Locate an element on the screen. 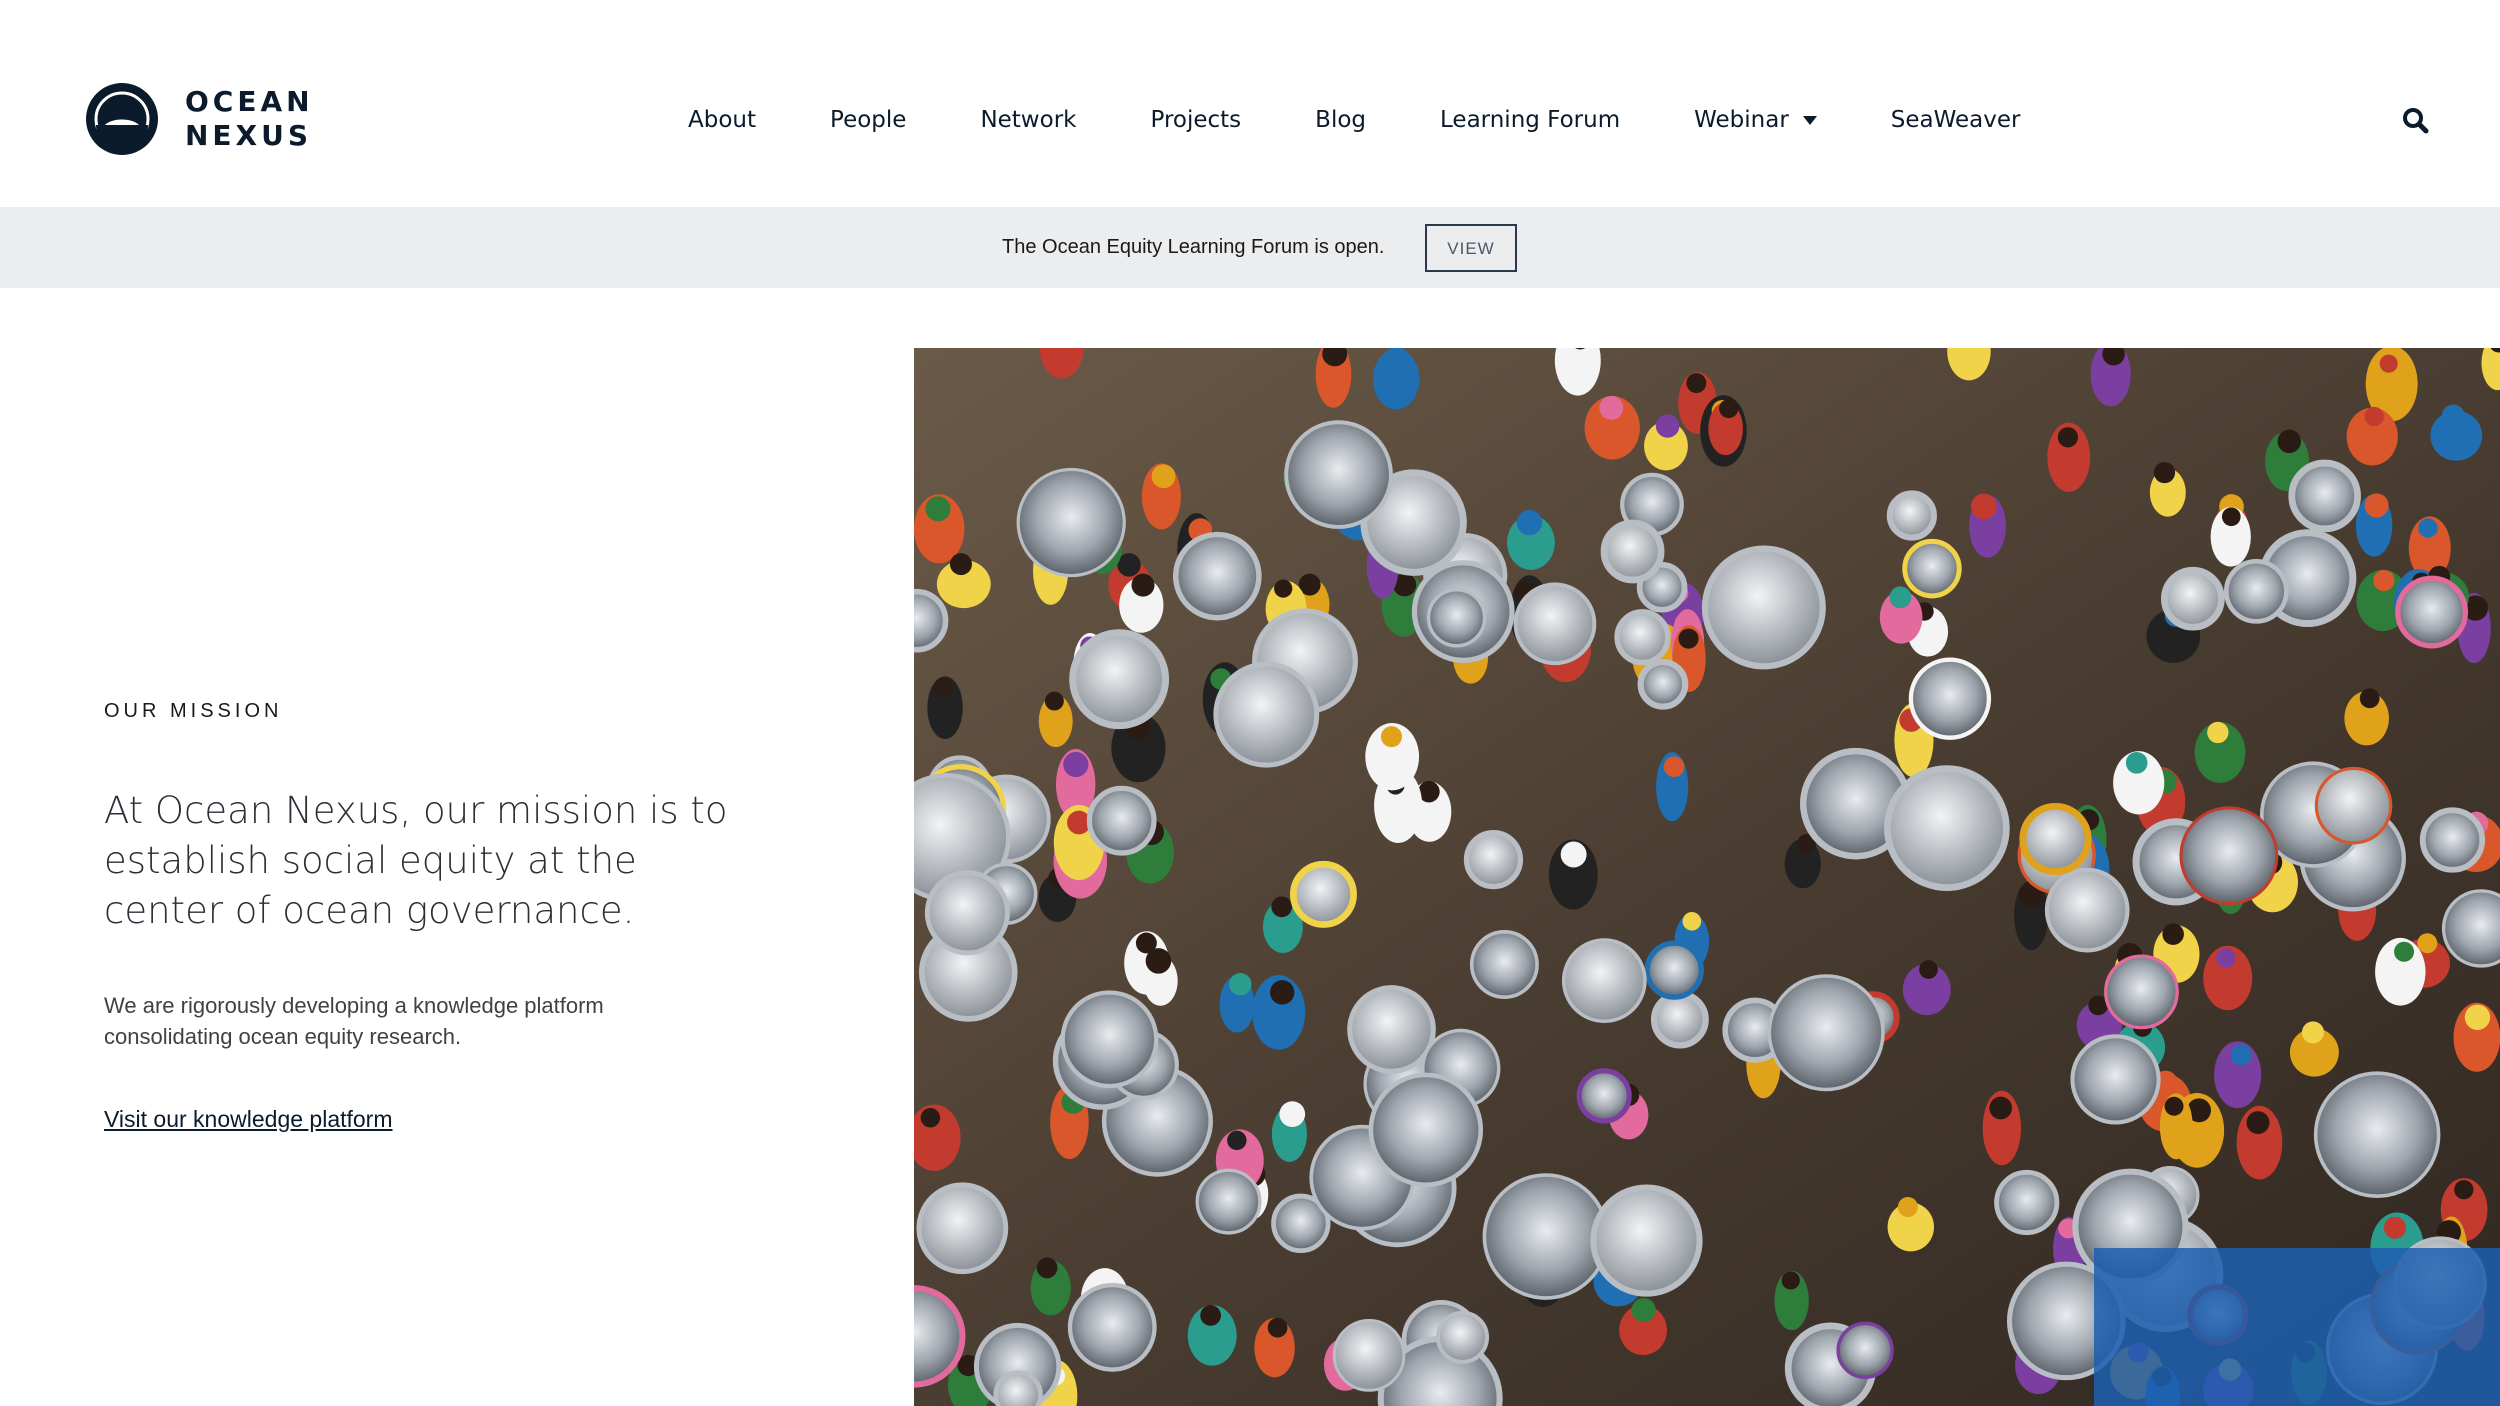 The width and height of the screenshot is (2500, 1406). nav-item-webinar: Webinar is located at coordinates (1755, 120).